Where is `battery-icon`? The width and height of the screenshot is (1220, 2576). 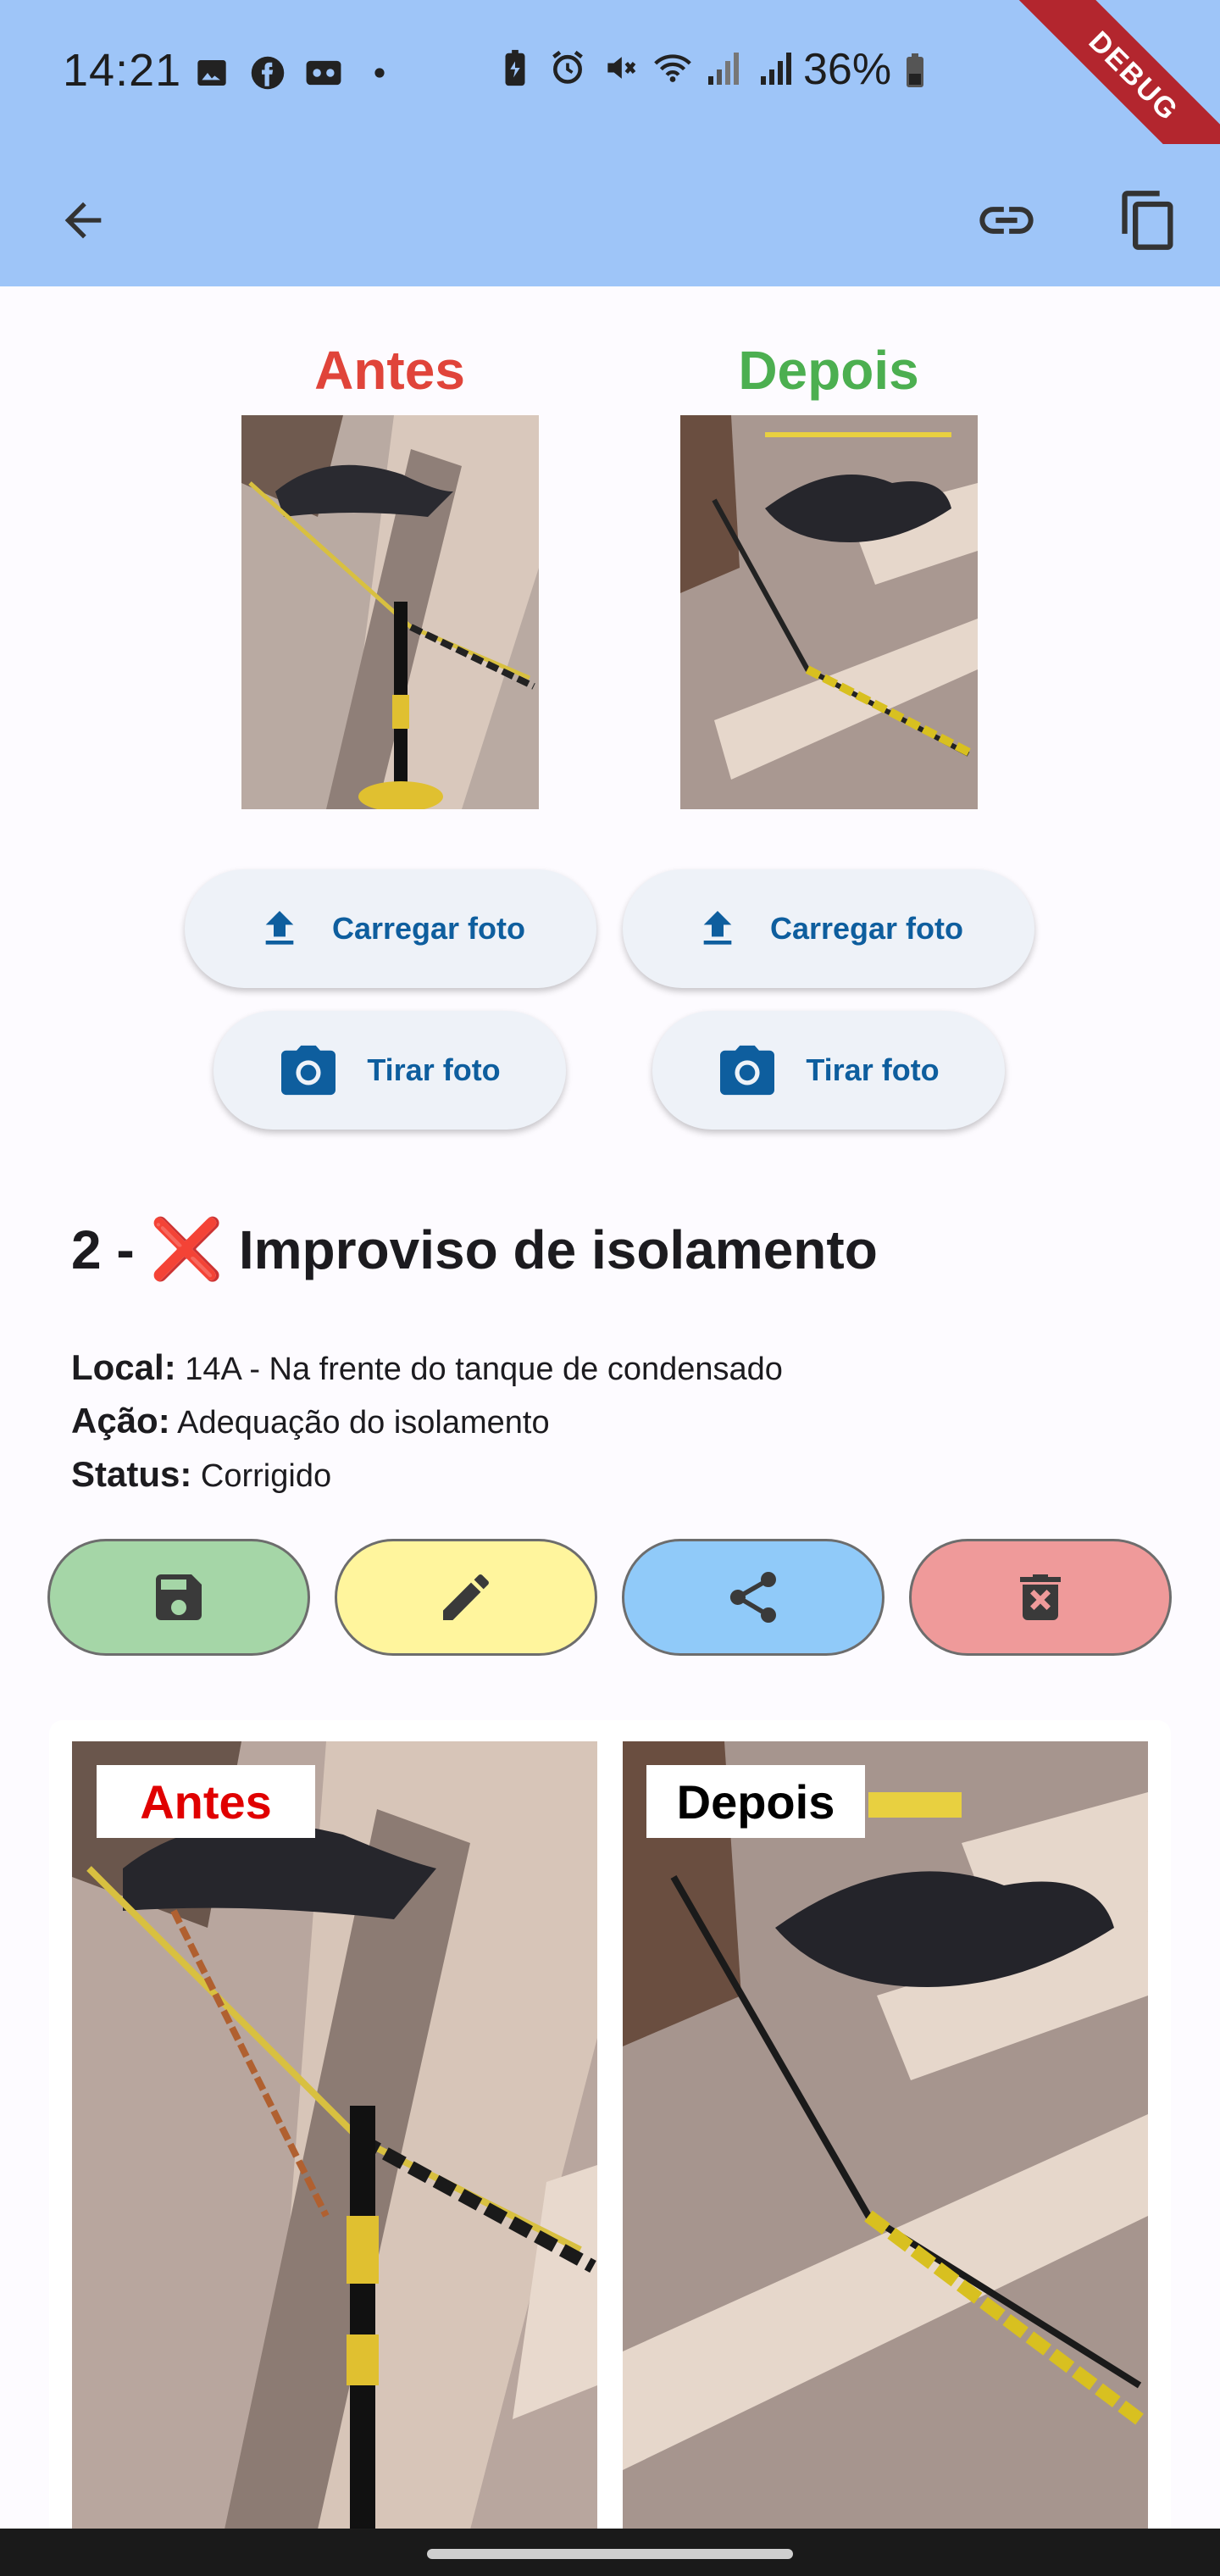
battery-icon is located at coordinates (914, 70).